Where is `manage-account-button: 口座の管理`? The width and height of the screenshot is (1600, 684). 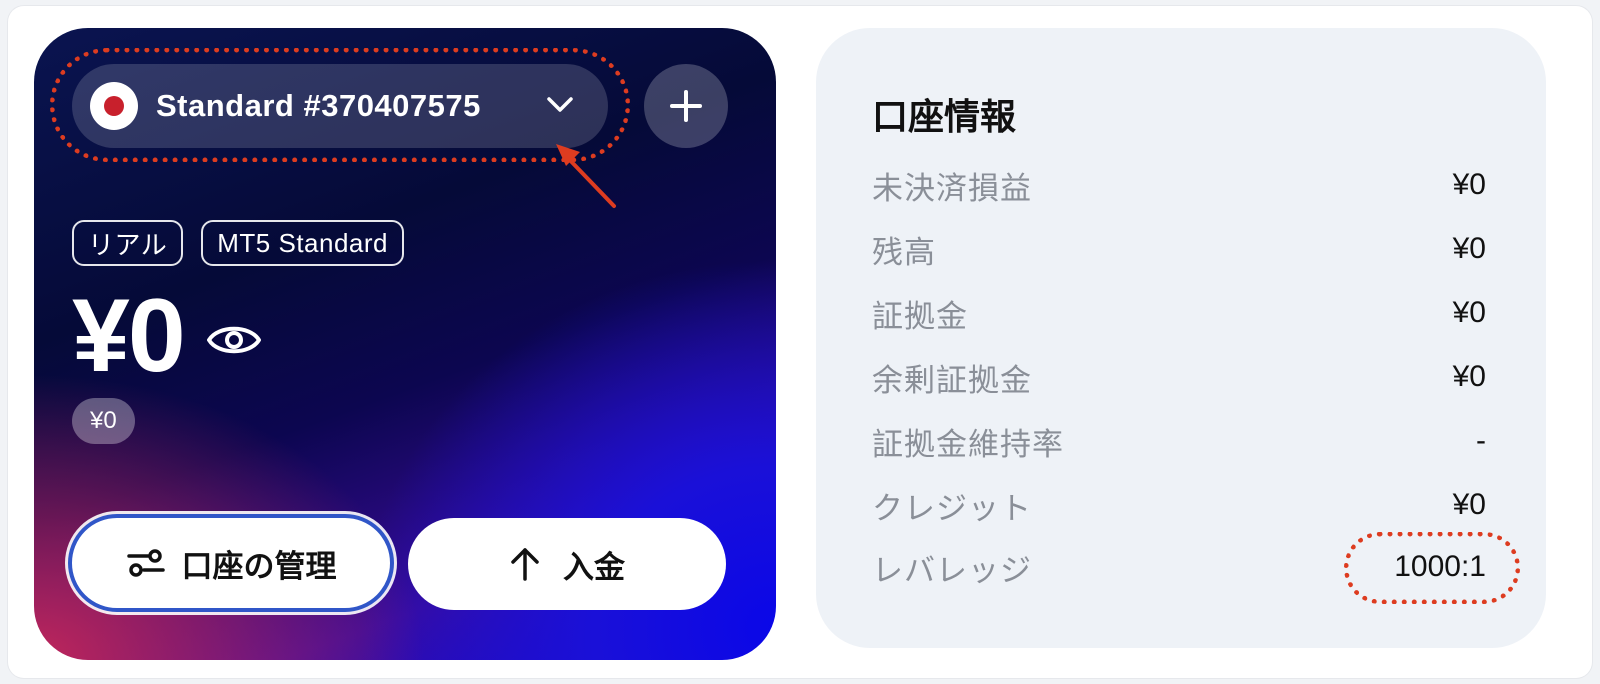
manage-account-button: 口座の管理 is located at coordinates (231, 563).